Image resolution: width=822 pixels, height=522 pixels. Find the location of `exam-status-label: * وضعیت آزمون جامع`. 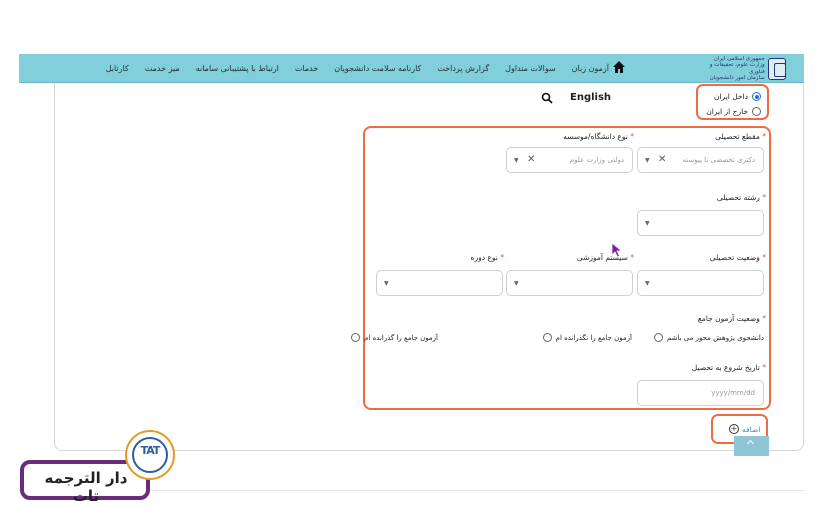

exam-status-label: * وضعیت آزمون جامع is located at coordinates (731, 318).